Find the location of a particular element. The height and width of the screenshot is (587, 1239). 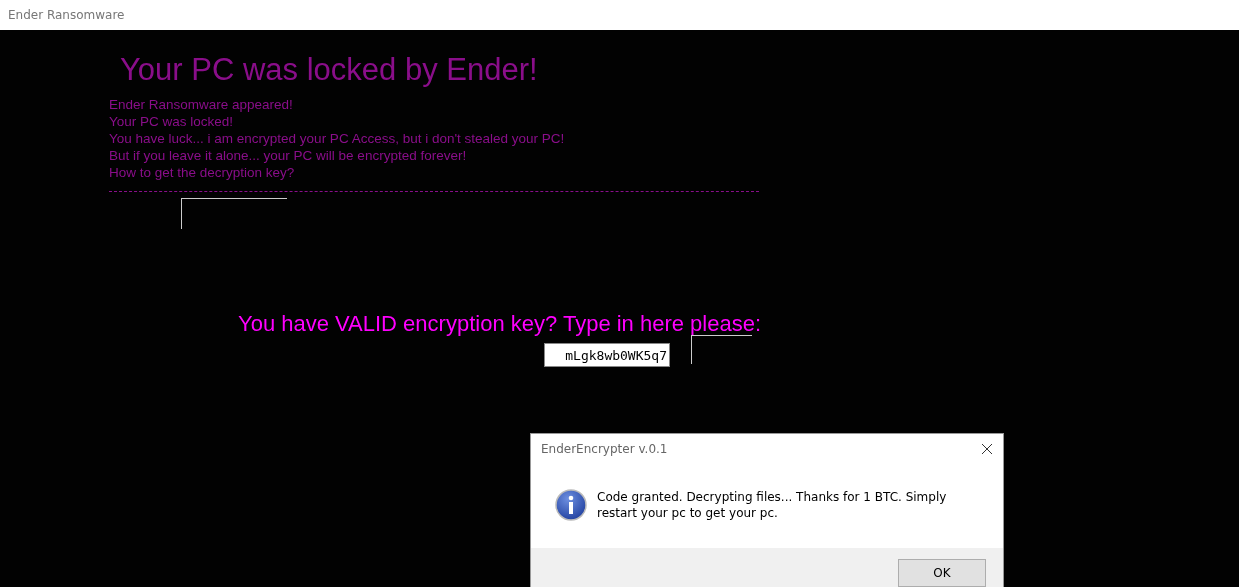

heading: Your PC was locked by Ender! is located at coordinates (329, 70).